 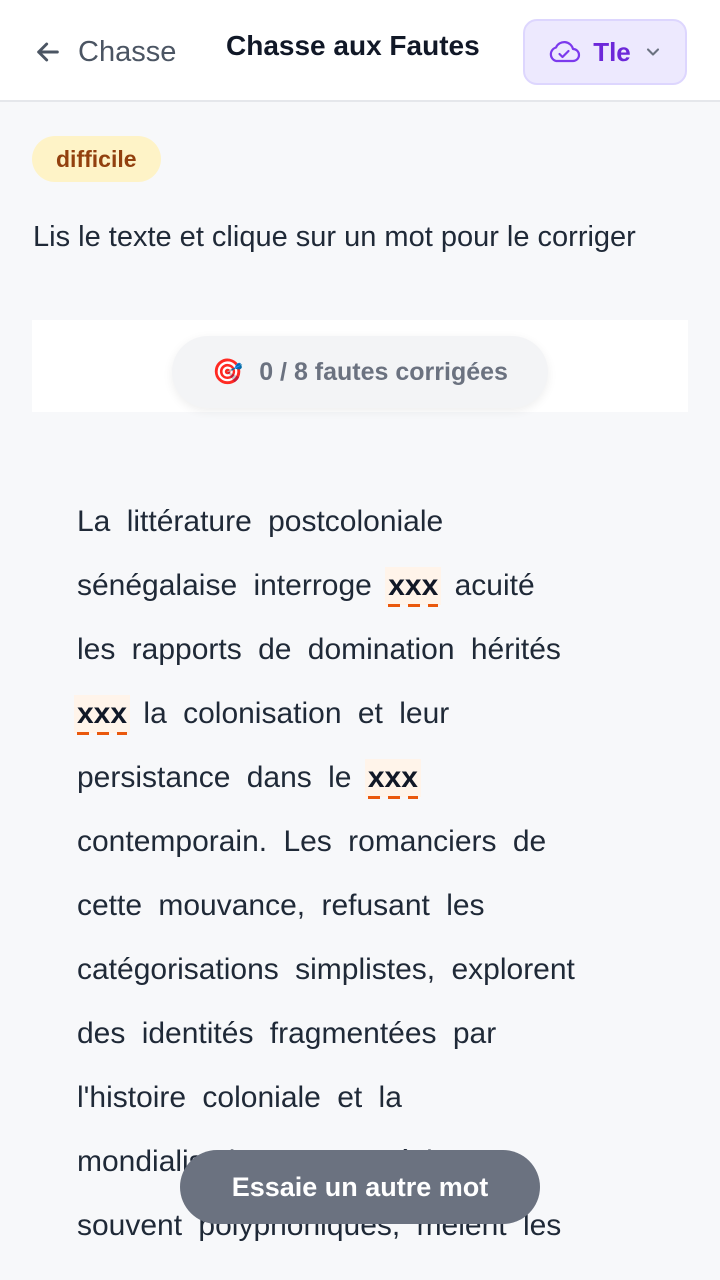 I want to click on text-line: catégorisations simplistes, explorent, so click(x=367, y=970).